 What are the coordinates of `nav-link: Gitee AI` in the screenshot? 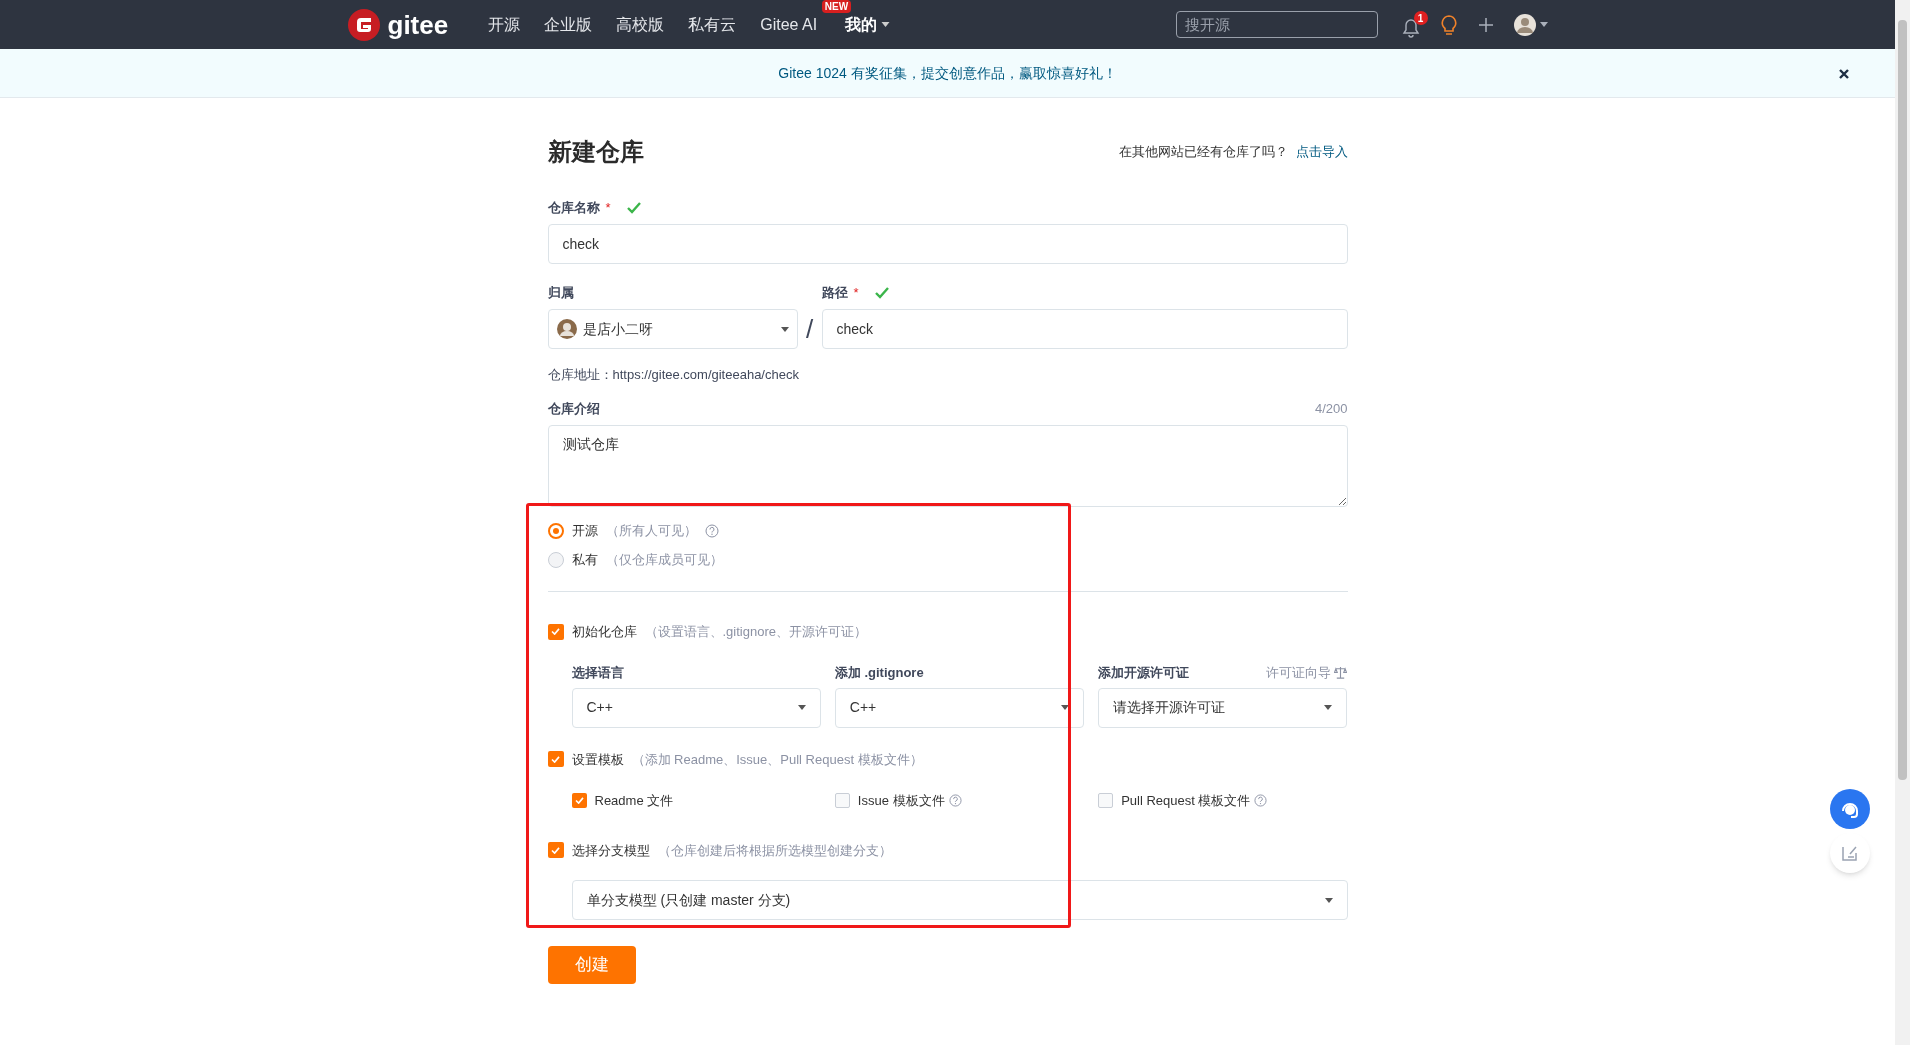 It's located at (789, 24).